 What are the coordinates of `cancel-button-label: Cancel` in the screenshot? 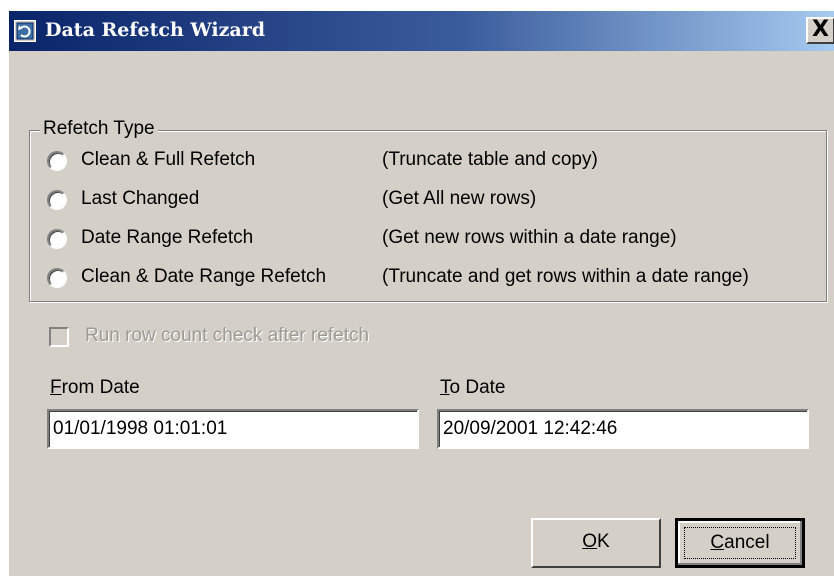 It's located at (739, 542).